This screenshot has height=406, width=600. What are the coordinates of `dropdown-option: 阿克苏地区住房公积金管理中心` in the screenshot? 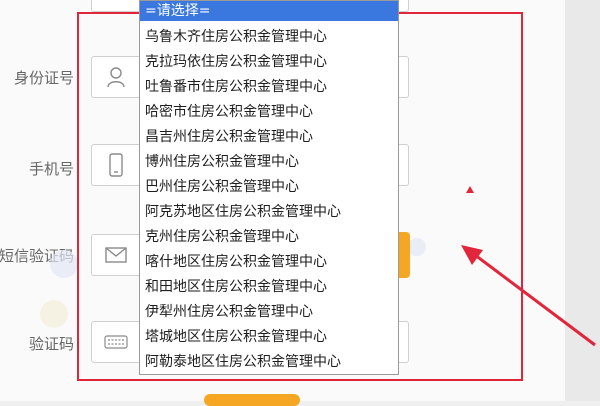 It's located at (269, 212).